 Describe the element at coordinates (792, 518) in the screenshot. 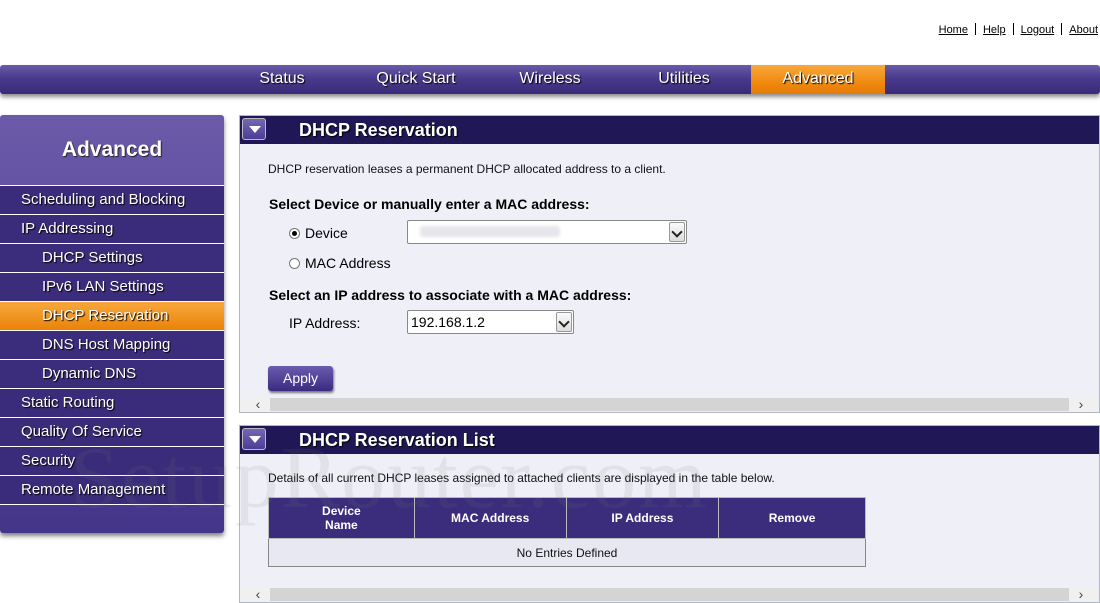

I see `column-header-remove: Remove` at that location.